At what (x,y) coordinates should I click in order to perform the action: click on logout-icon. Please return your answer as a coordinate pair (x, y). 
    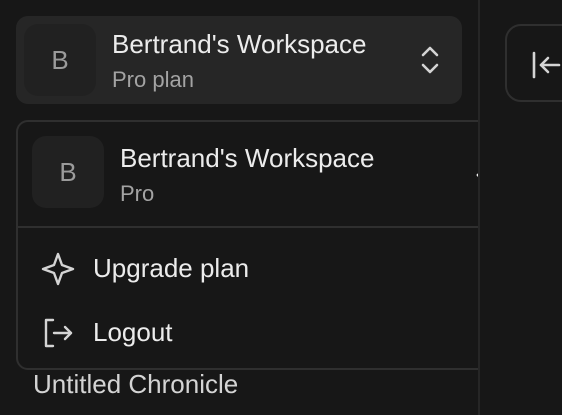
    Looking at the image, I should click on (58, 333).